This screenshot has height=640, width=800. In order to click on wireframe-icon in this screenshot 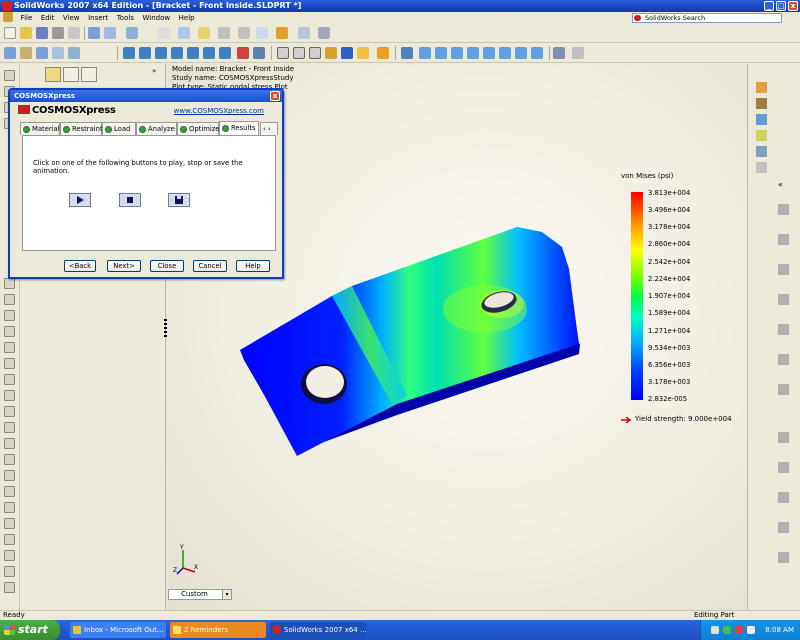, I will do `click(283, 53)`.